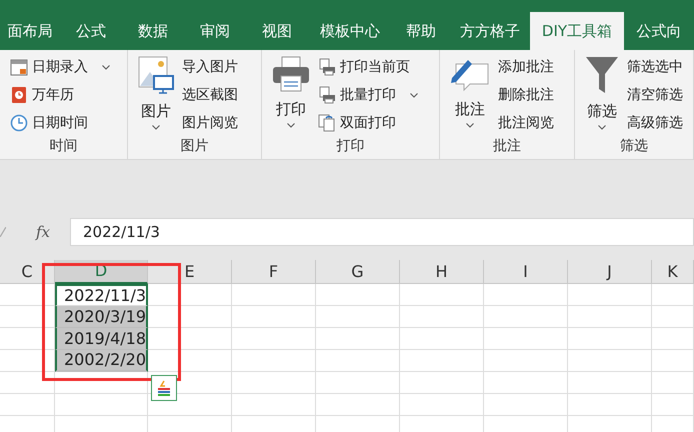 The width and height of the screenshot is (694, 432). What do you see at coordinates (673, 272) in the screenshot?
I see `column-header: K` at bounding box center [673, 272].